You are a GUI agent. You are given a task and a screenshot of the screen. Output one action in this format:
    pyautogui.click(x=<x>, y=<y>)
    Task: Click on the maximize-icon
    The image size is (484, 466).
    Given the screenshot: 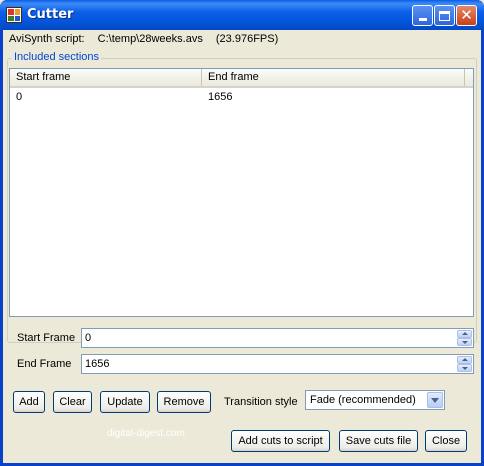 What is the action you would take?
    pyautogui.click(x=444, y=15)
    